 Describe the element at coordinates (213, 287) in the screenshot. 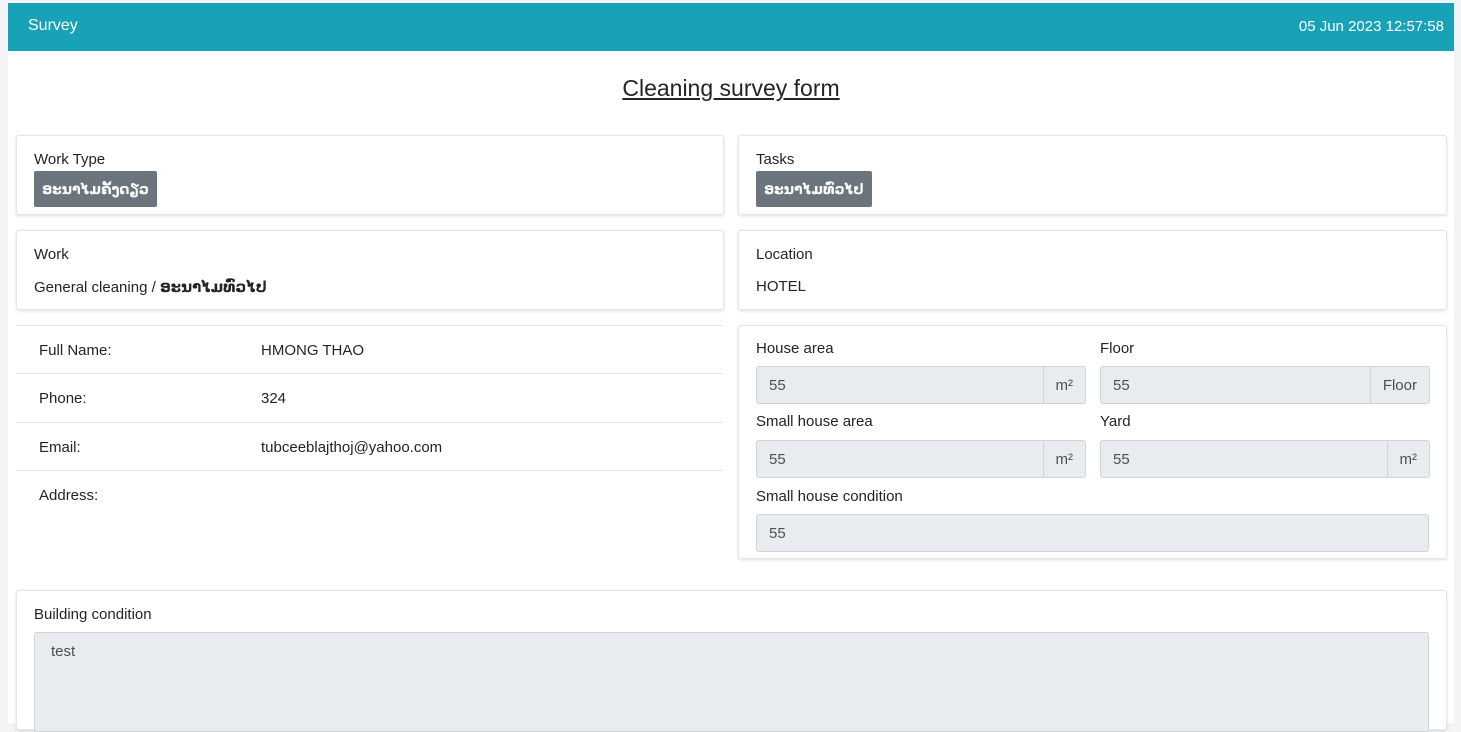

I see `work-value-lo: ອະນາໄມທົ່ວໄປ` at that location.